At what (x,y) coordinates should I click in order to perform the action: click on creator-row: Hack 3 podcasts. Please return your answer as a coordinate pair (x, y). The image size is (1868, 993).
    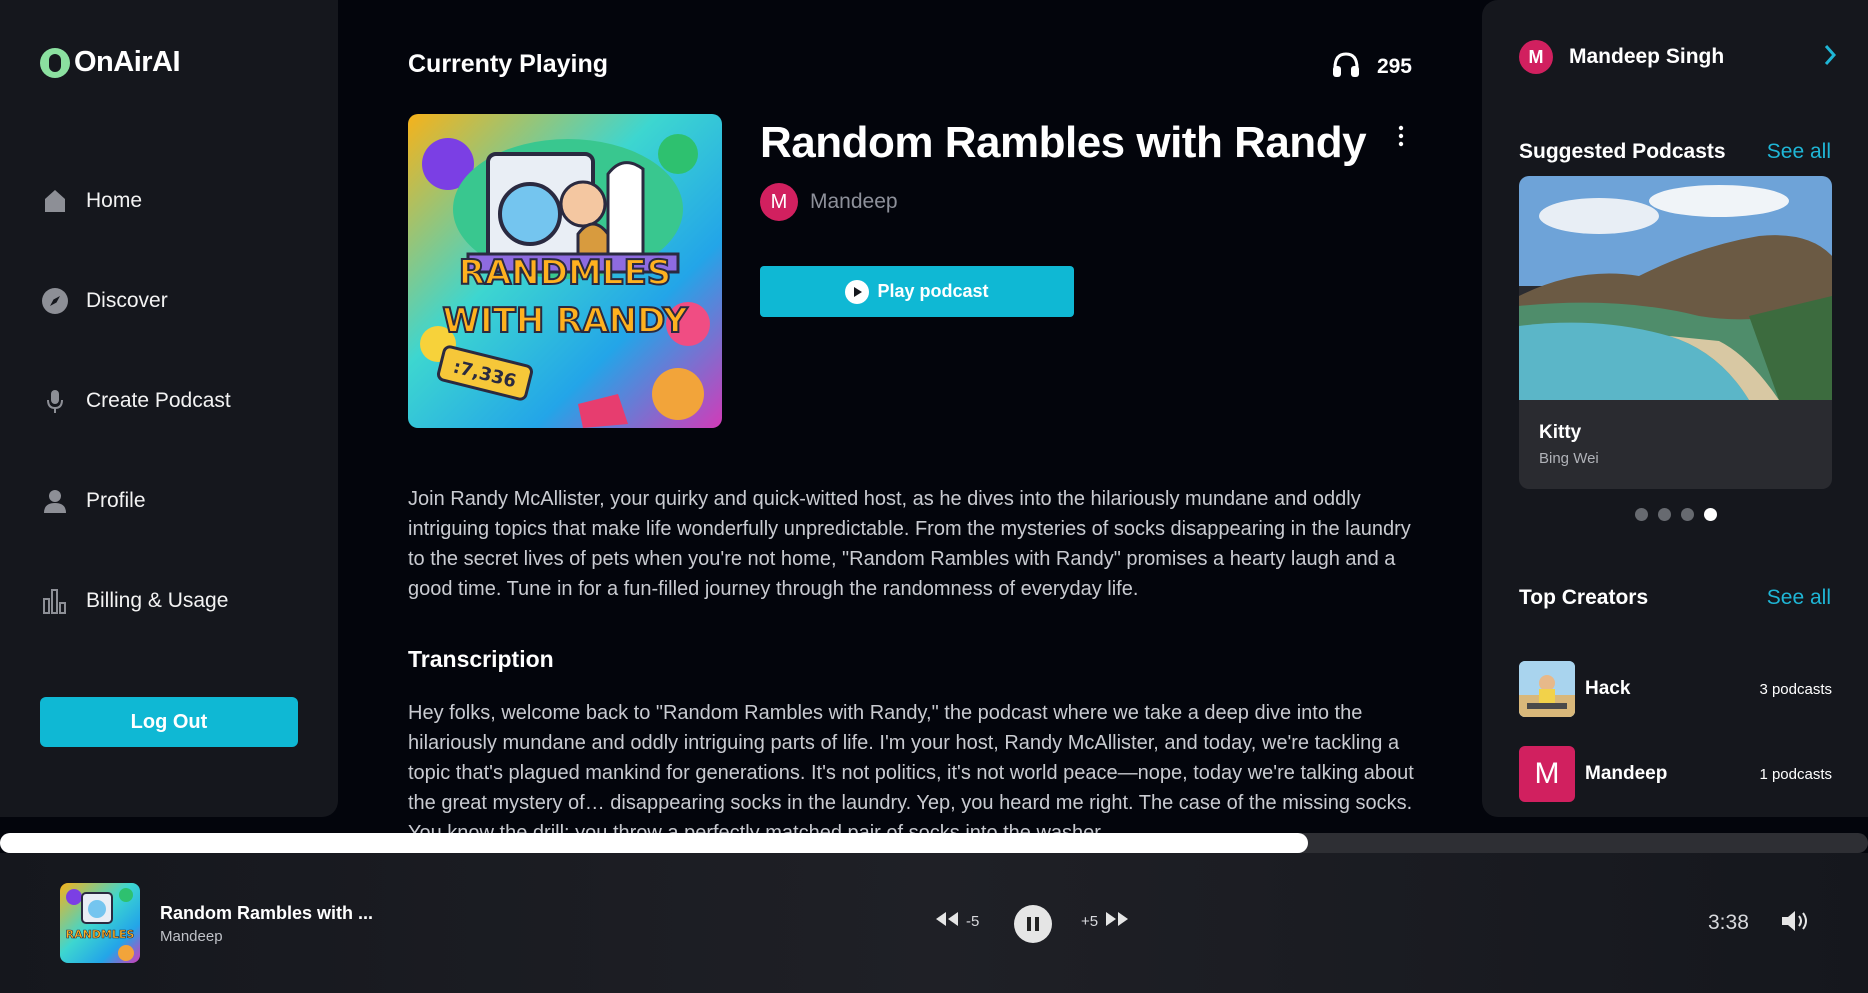
    Looking at the image, I should click on (1675, 689).